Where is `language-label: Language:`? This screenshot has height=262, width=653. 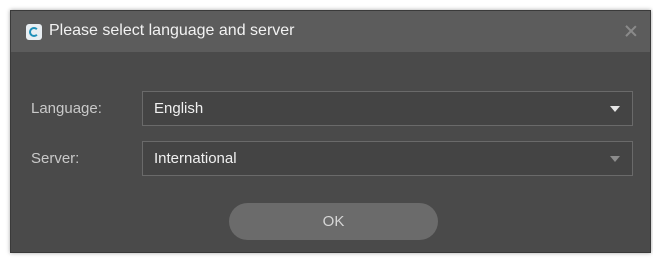 language-label: Language: is located at coordinates (66, 108).